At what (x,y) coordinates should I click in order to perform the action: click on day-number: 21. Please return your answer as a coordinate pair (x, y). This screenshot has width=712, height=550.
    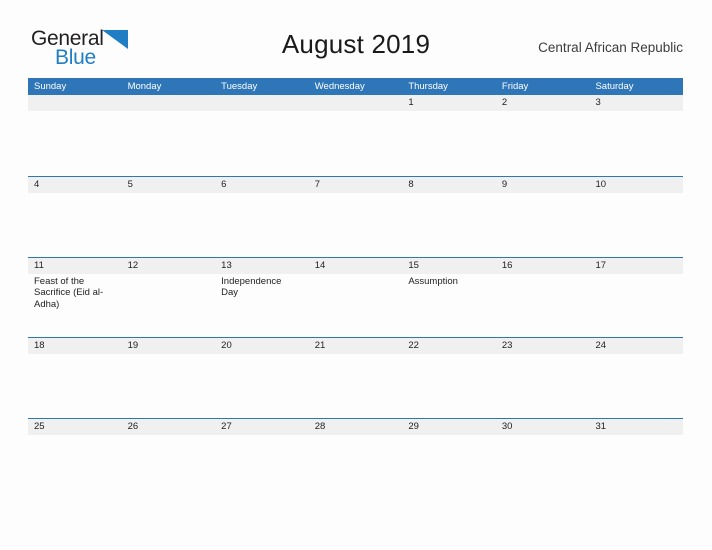
    Looking at the image, I should click on (356, 346).